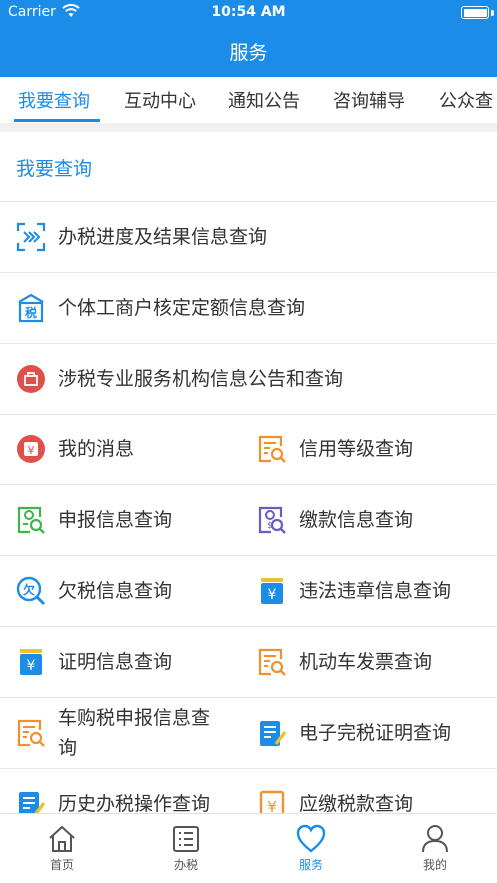 This screenshot has height=883, width=497. I want to click on row-label: 电子完税证明查询, so click(375, 733).